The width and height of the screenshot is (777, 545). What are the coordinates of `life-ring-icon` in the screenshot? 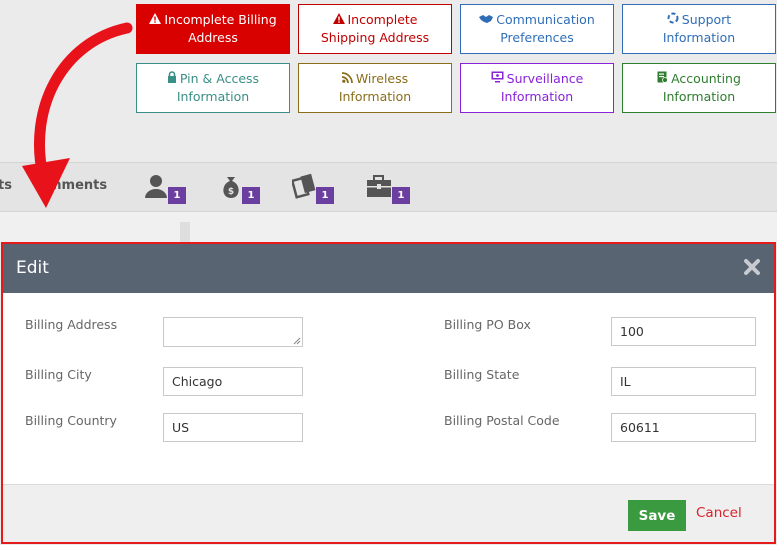 It's located at (673, 20).